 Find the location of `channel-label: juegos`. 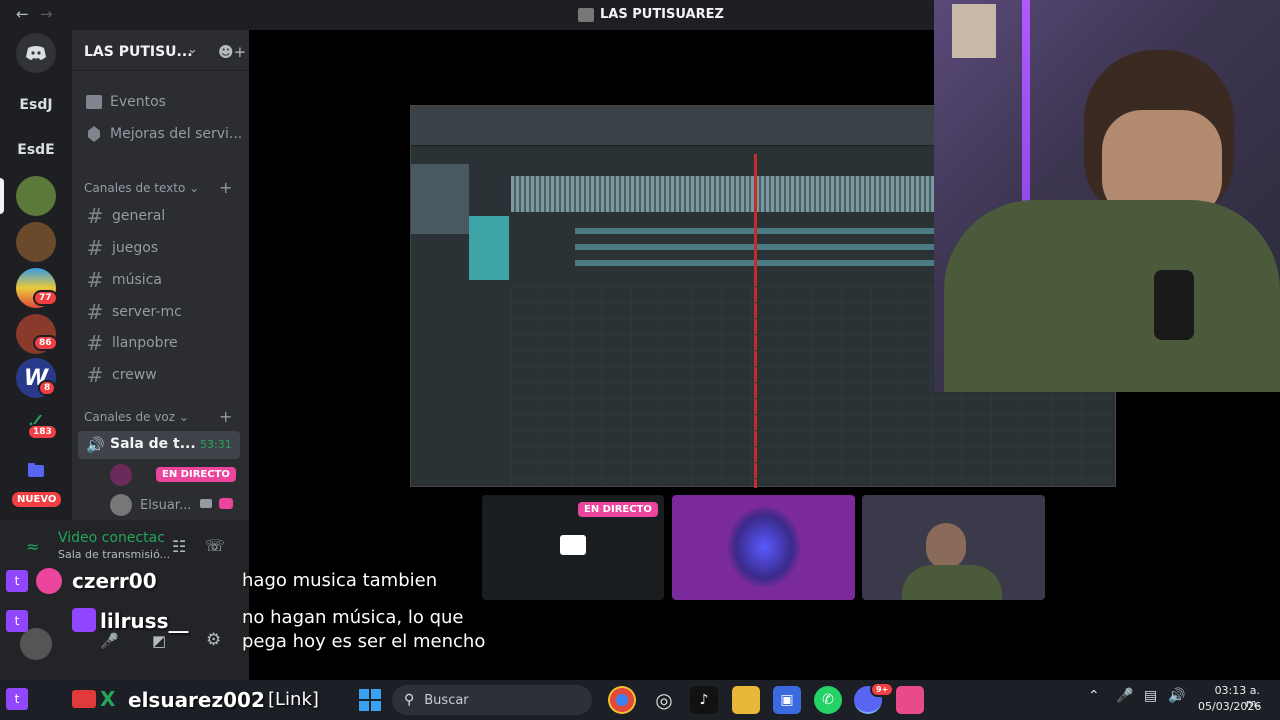

channel-label: juegos is located at coordinates (135, 248).